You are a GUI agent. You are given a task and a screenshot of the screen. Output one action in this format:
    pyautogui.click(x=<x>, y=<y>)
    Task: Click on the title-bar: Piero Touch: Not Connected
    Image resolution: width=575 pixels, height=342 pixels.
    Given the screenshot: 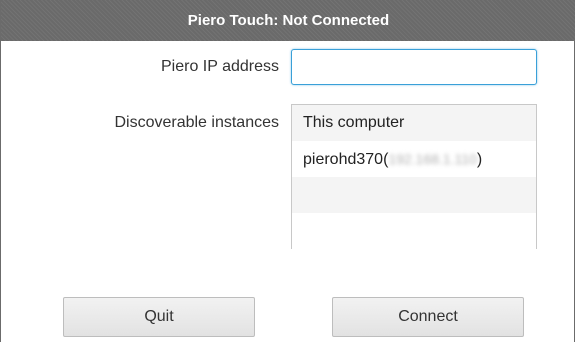 What is the action you would take?
    pyautogui.click(x=288, y=20)
    